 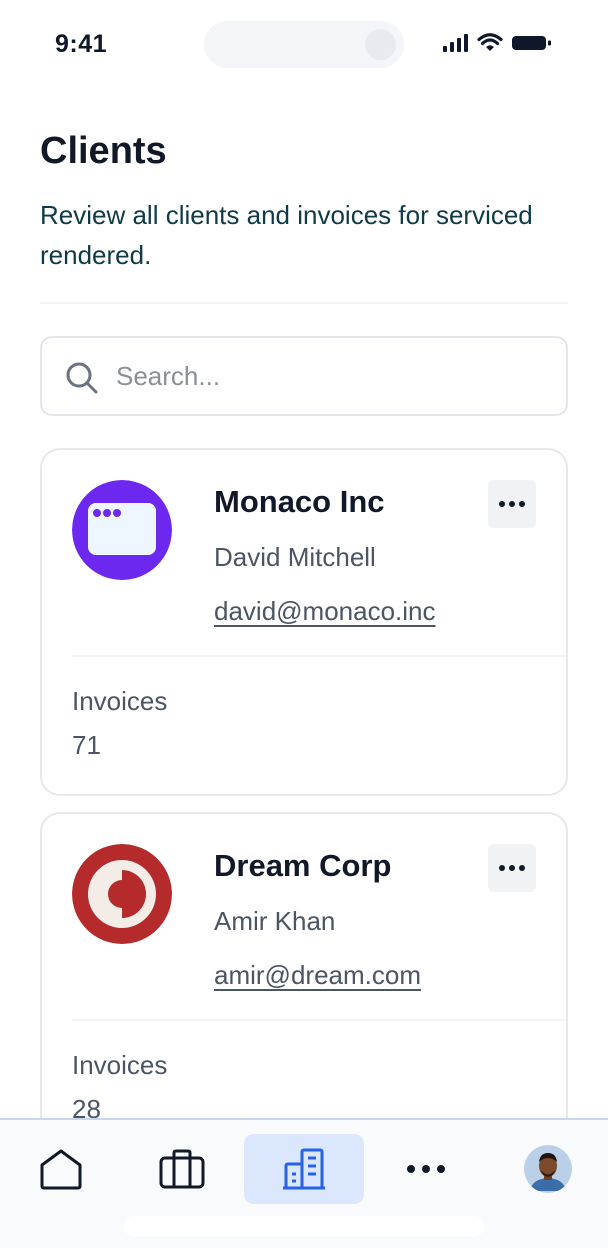 What do you see at coordinates (295, 557) in the screenshot?
I see `contact-name: David Mitchell` at bounding box center [295, 557].